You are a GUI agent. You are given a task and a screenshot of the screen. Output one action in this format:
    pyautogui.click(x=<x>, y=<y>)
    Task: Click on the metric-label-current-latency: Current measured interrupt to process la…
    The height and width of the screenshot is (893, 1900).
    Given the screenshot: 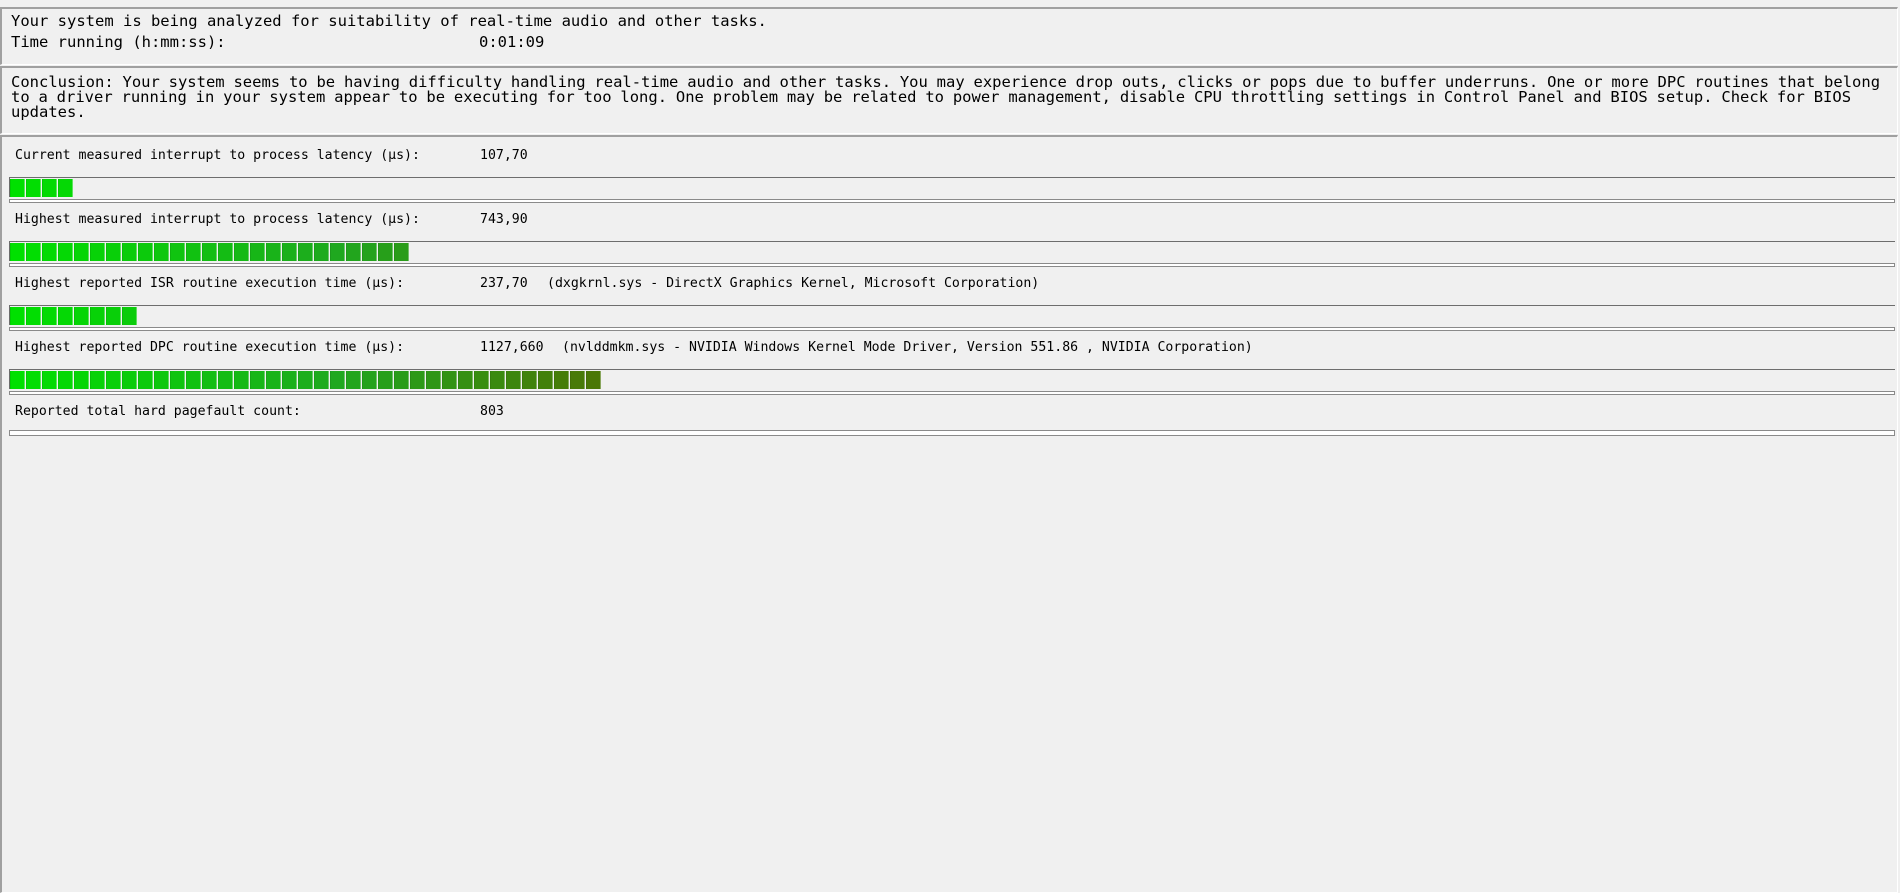 What is the action you would take?
    pyautogui.click(x=217, y=155)
    